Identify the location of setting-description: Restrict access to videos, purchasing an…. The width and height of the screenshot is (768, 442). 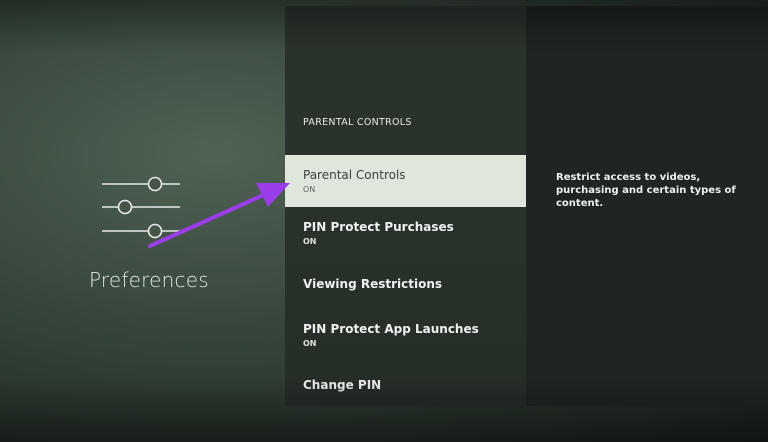
(646, 190).